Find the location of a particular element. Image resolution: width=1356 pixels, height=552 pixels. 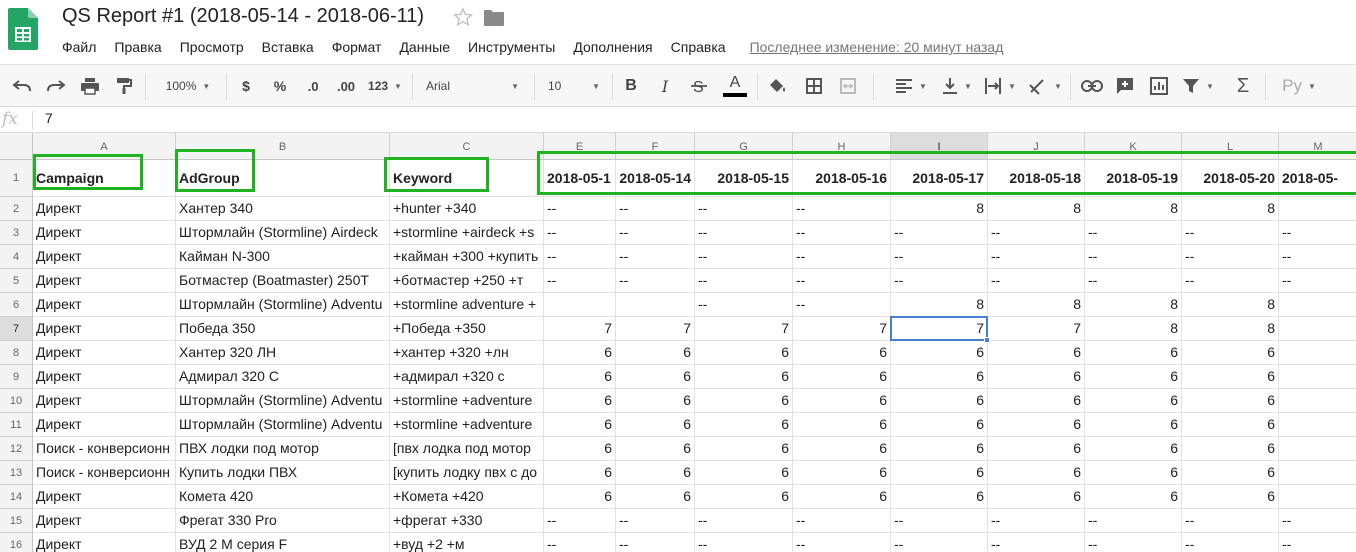

row-header: 13 is located at coordinates (16, 473).